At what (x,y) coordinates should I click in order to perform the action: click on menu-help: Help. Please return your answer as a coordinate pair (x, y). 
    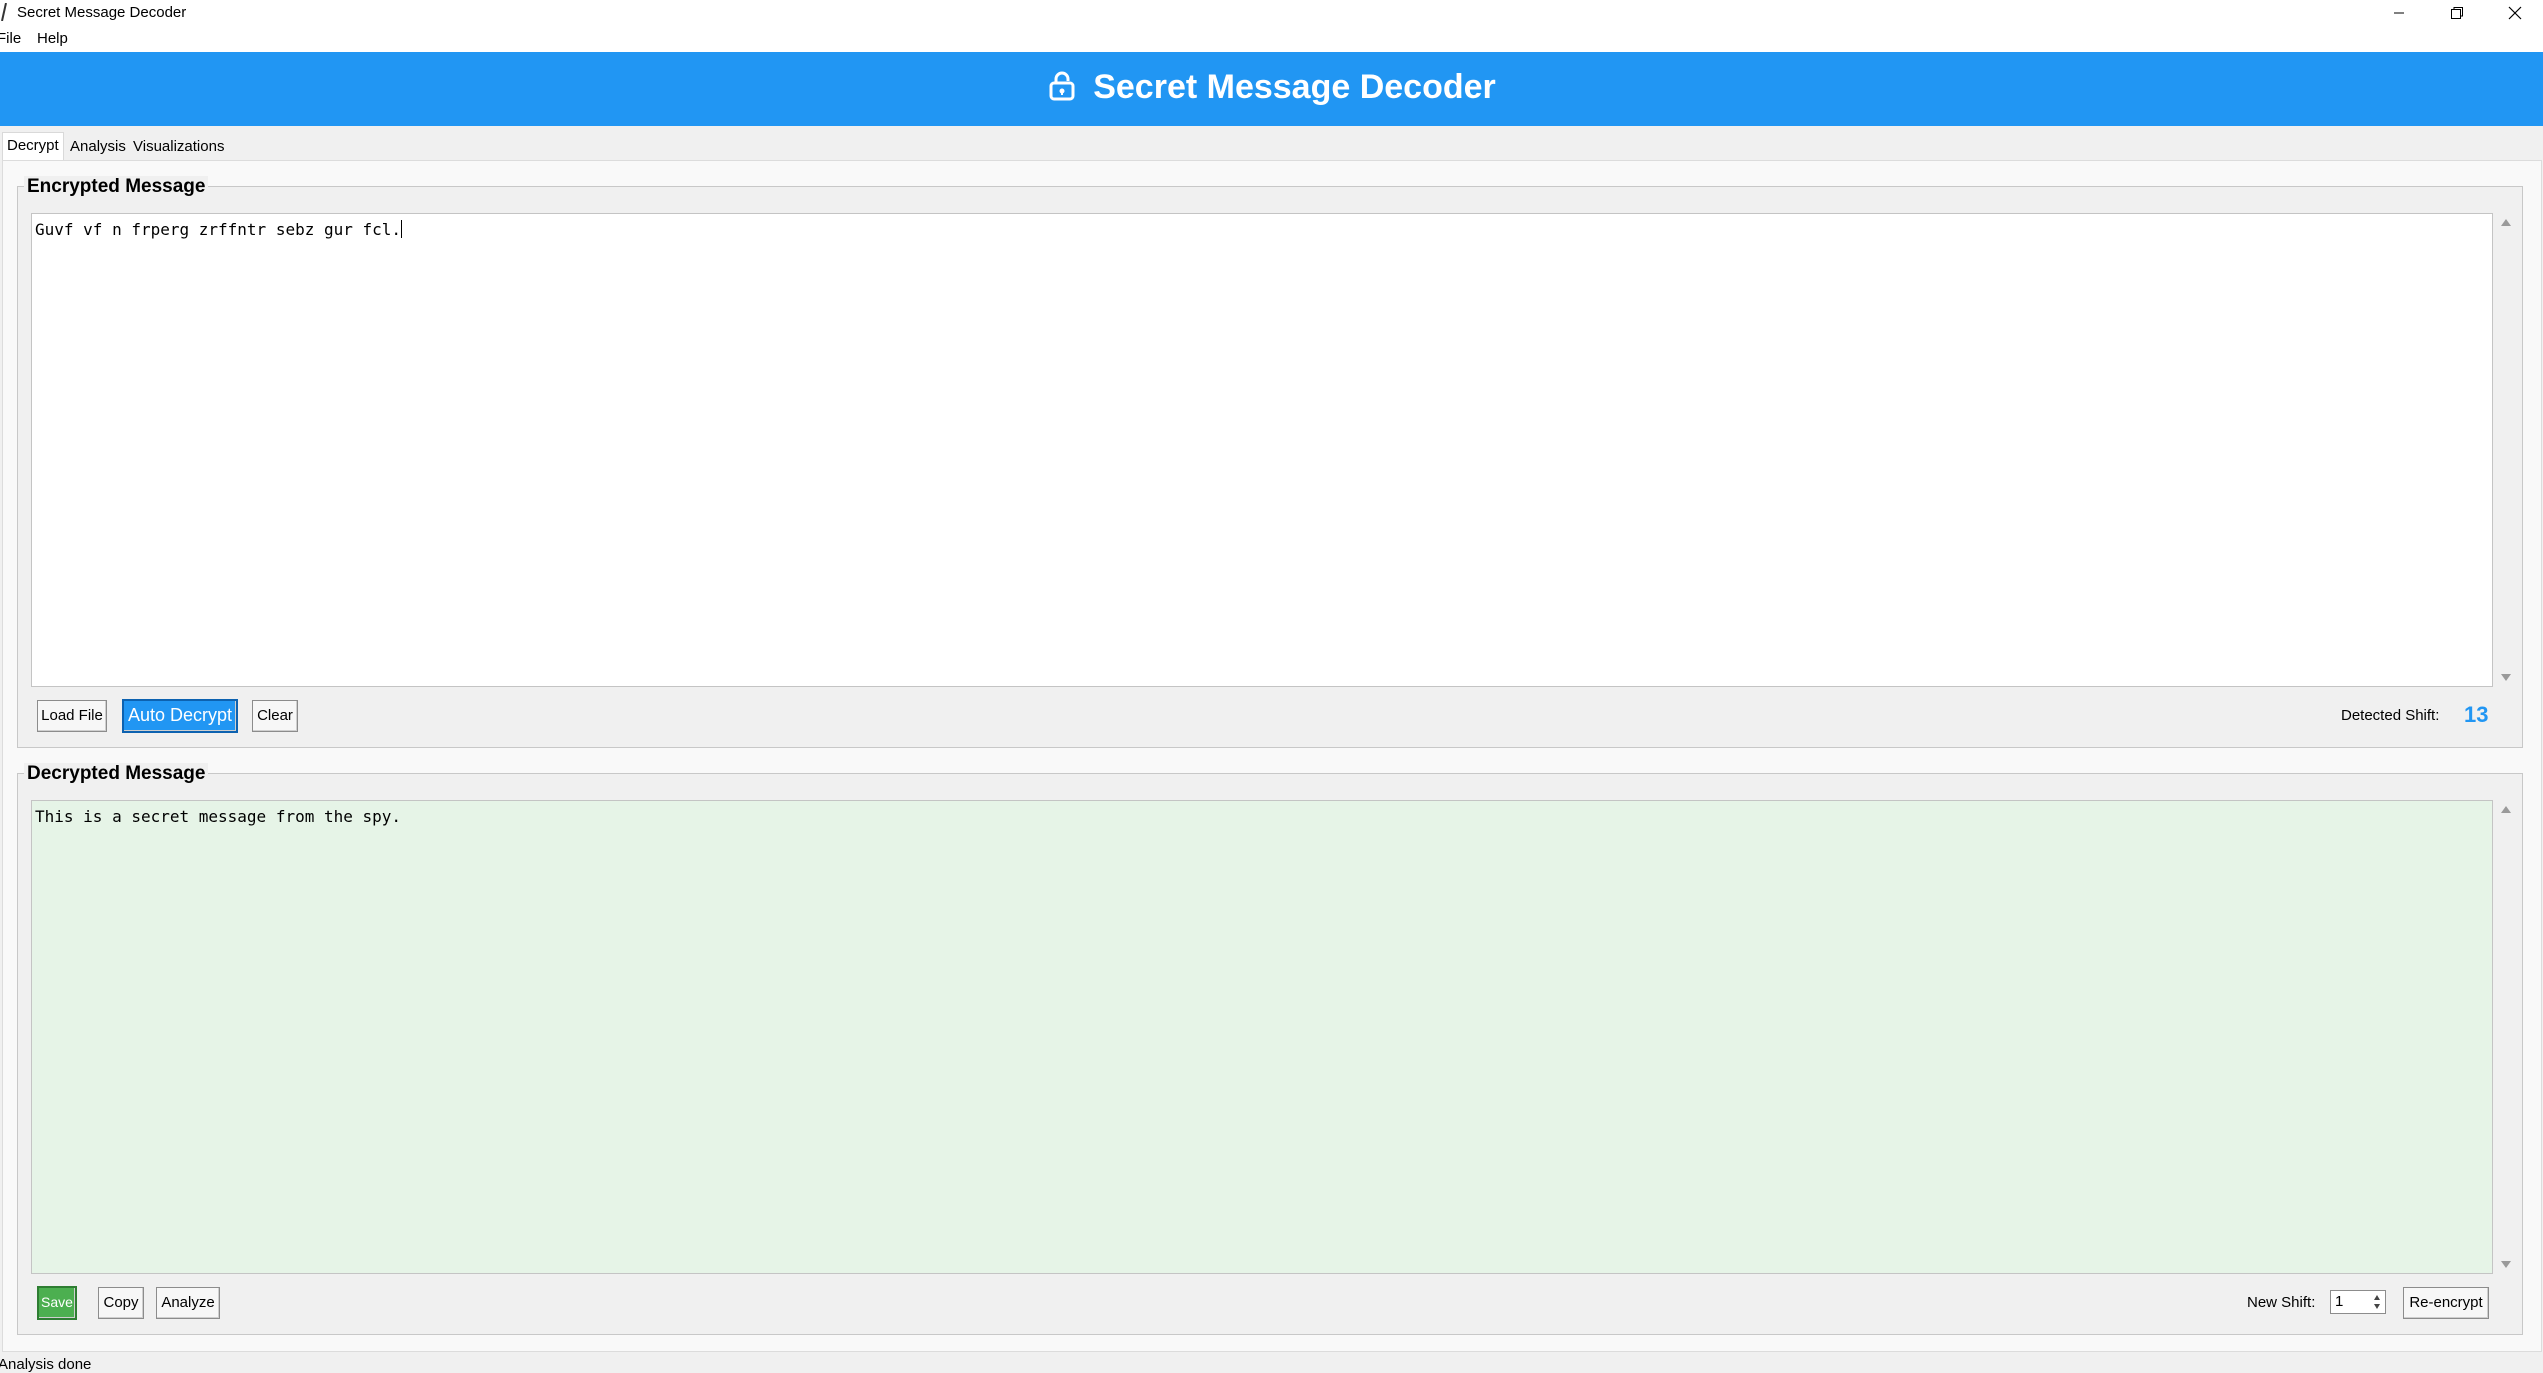
    Looking at the image, I should click on (52, 38).